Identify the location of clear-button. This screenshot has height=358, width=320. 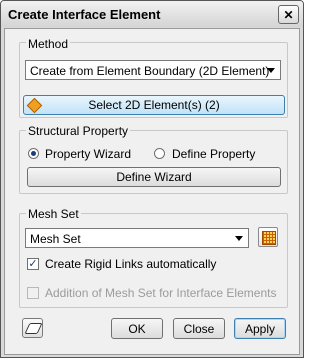
(32, 328).